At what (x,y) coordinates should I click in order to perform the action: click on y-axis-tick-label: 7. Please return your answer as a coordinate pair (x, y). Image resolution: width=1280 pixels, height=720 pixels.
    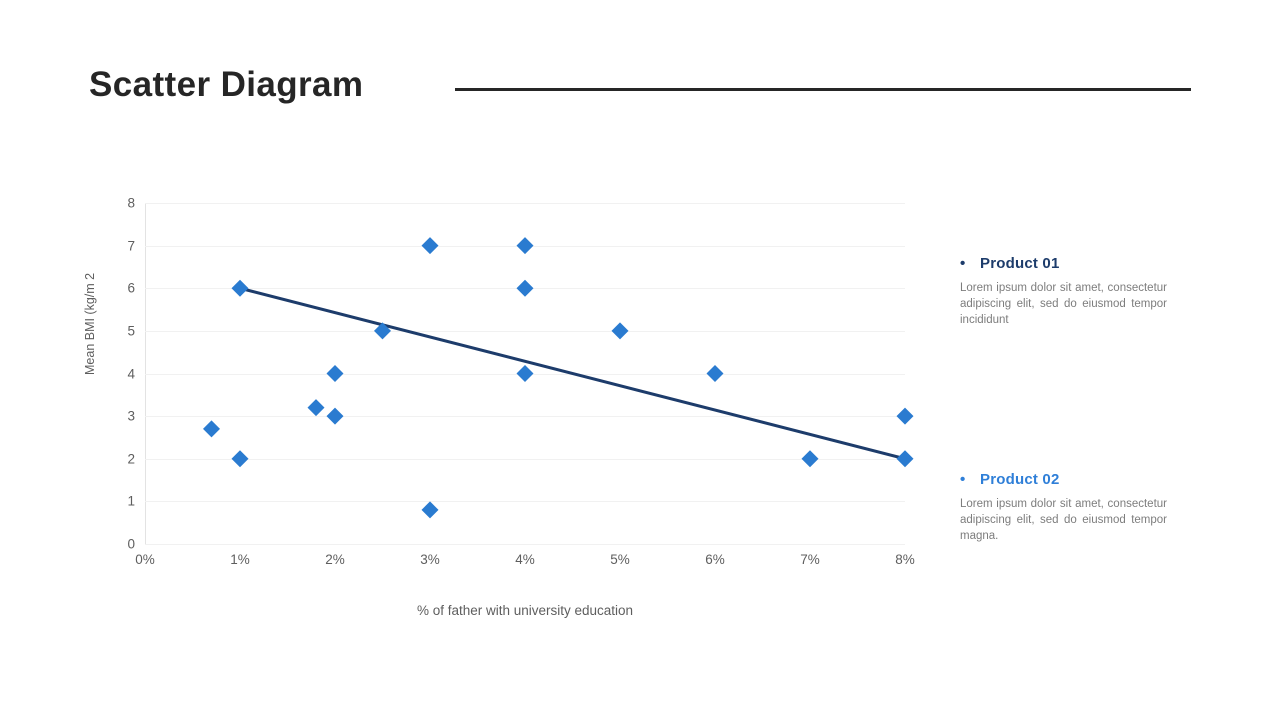
    Looking at the image, I should click on (131, 246).